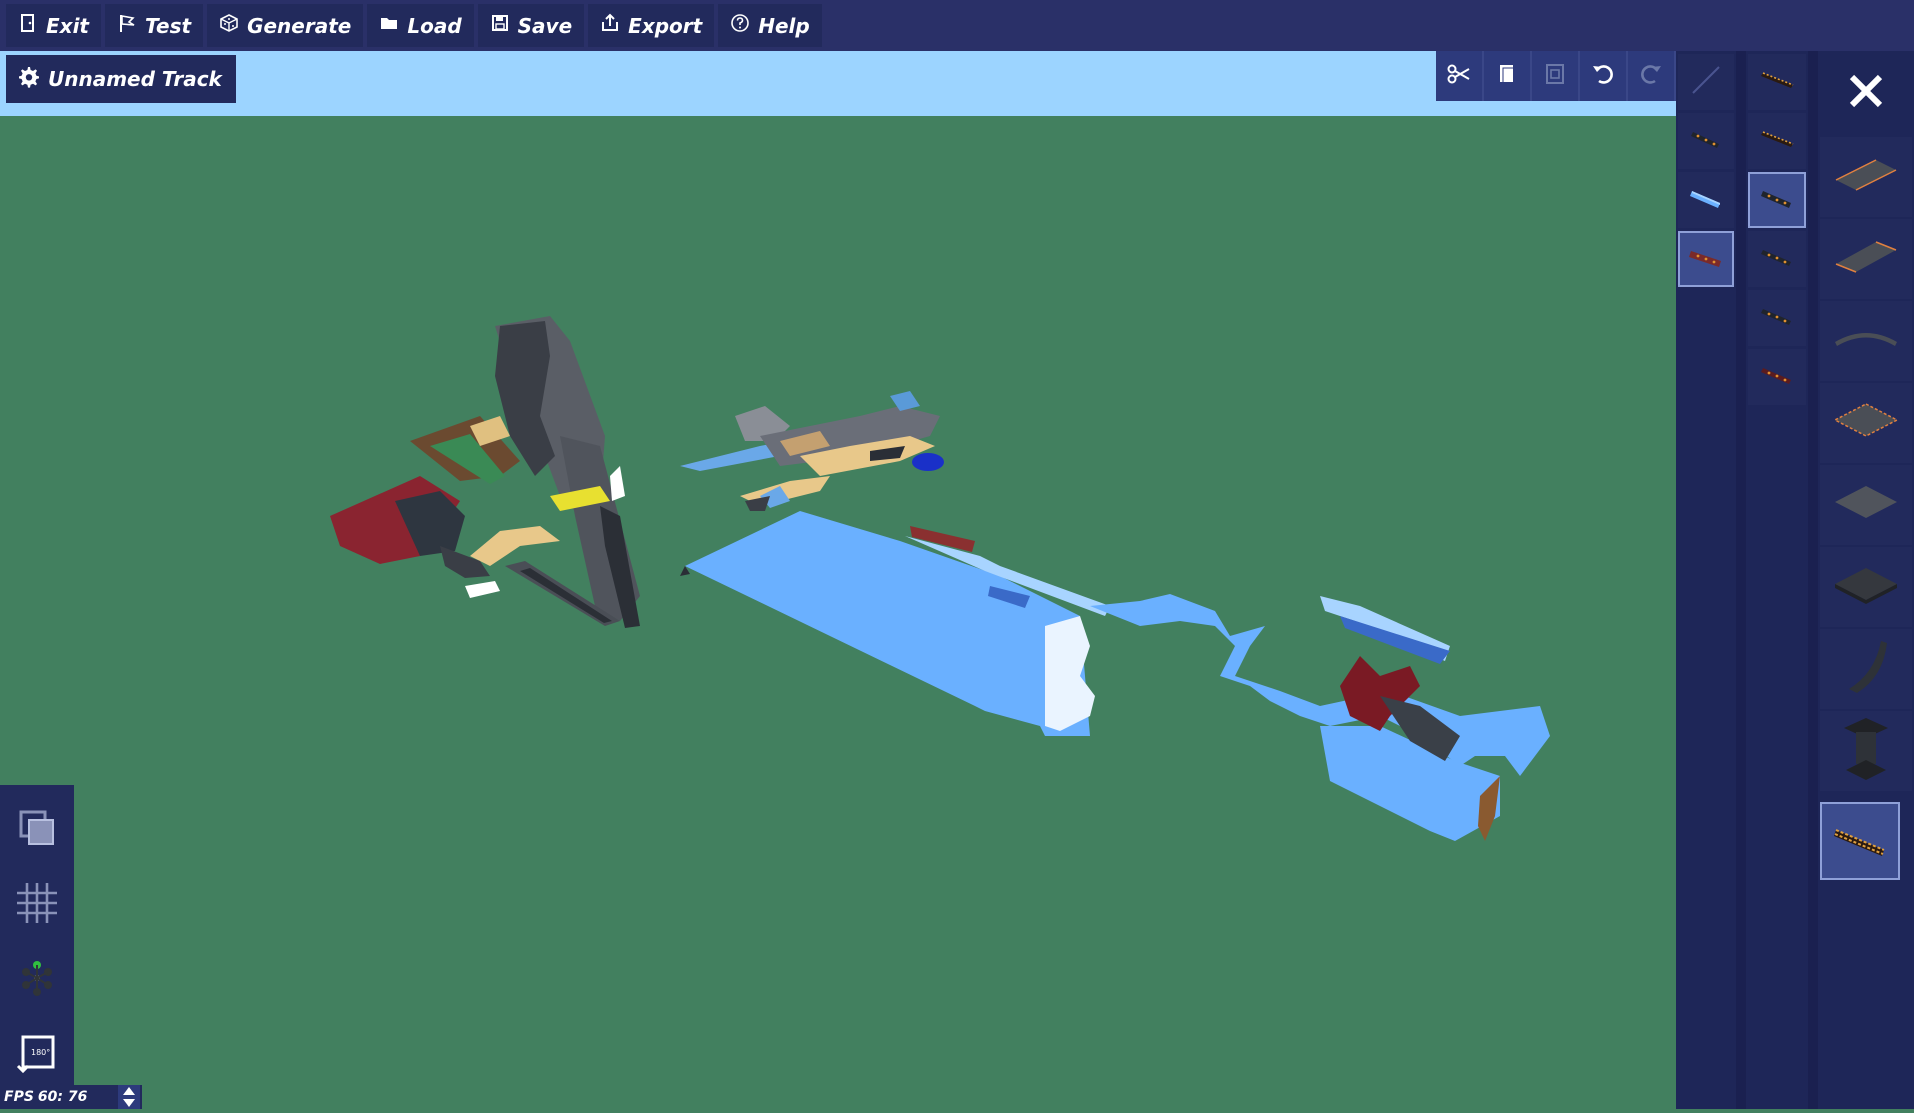  Describe the element at coordinates (665, 25) in the screenshot. I see `export-label: Export` at that location.